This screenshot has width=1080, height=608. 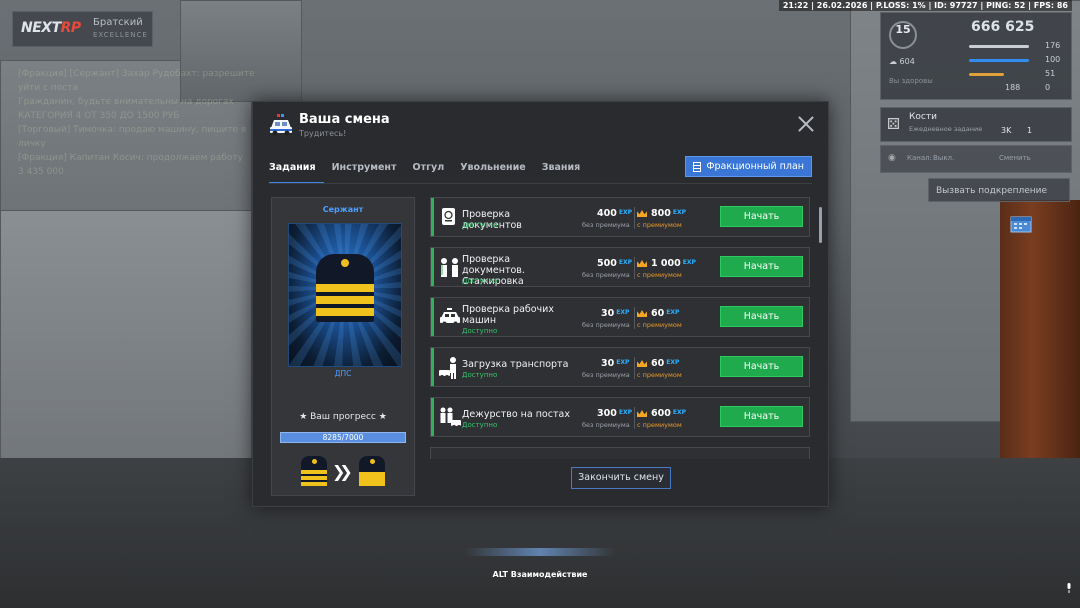 I want to click on tab-tasks: Задания, so click(x=296, y=172).